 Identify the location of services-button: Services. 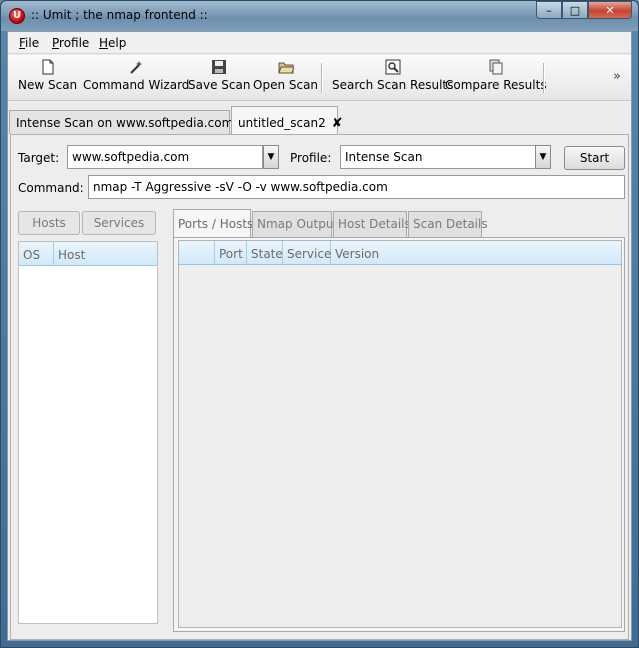
(119, 223).